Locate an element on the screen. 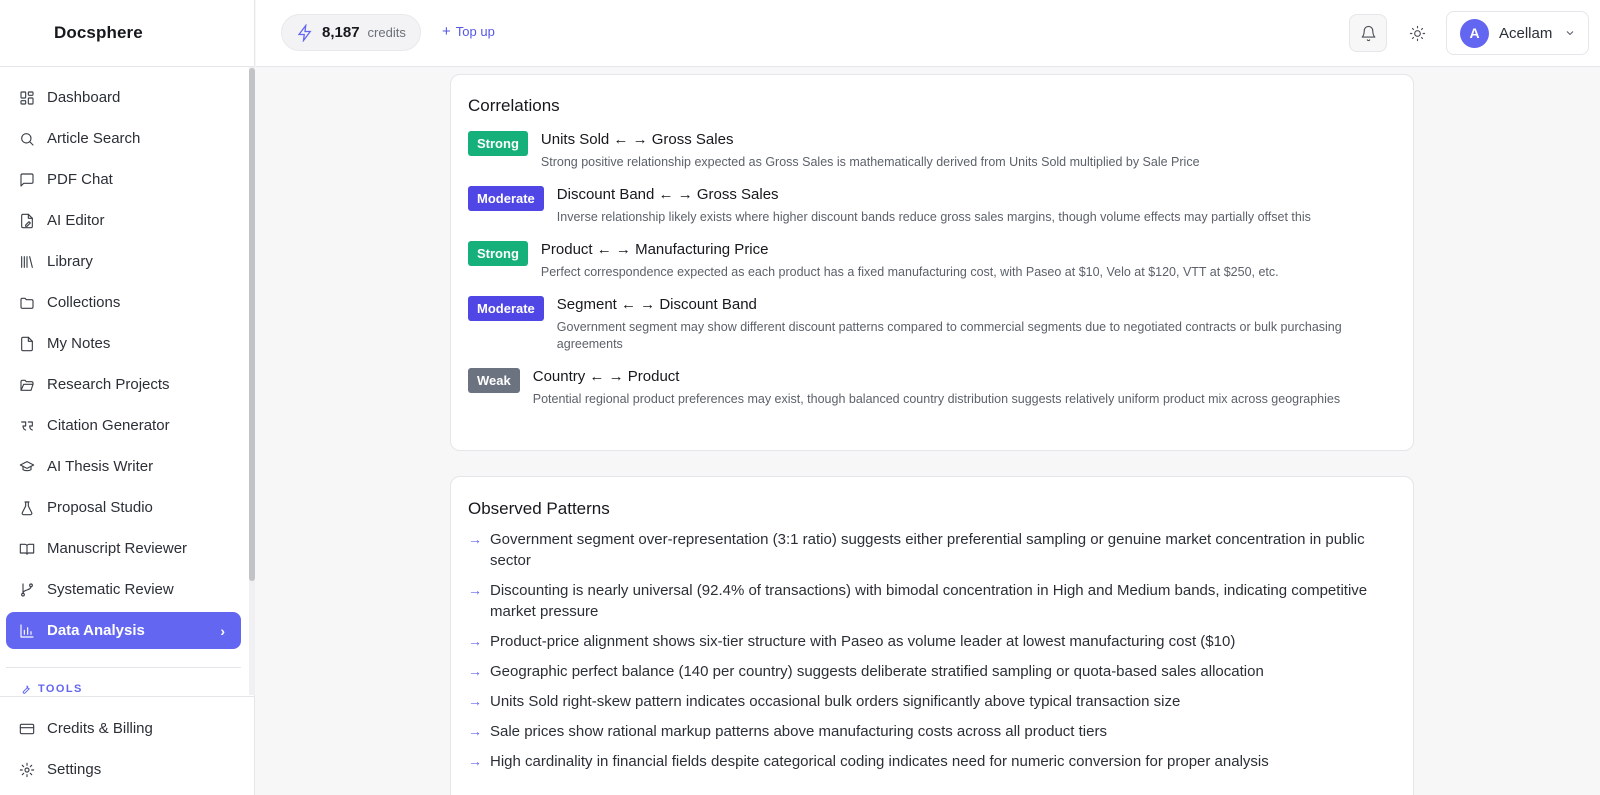 The width and height of the screenshot is (1600, 795). bottom-divider is located at coordinates (127, 696).